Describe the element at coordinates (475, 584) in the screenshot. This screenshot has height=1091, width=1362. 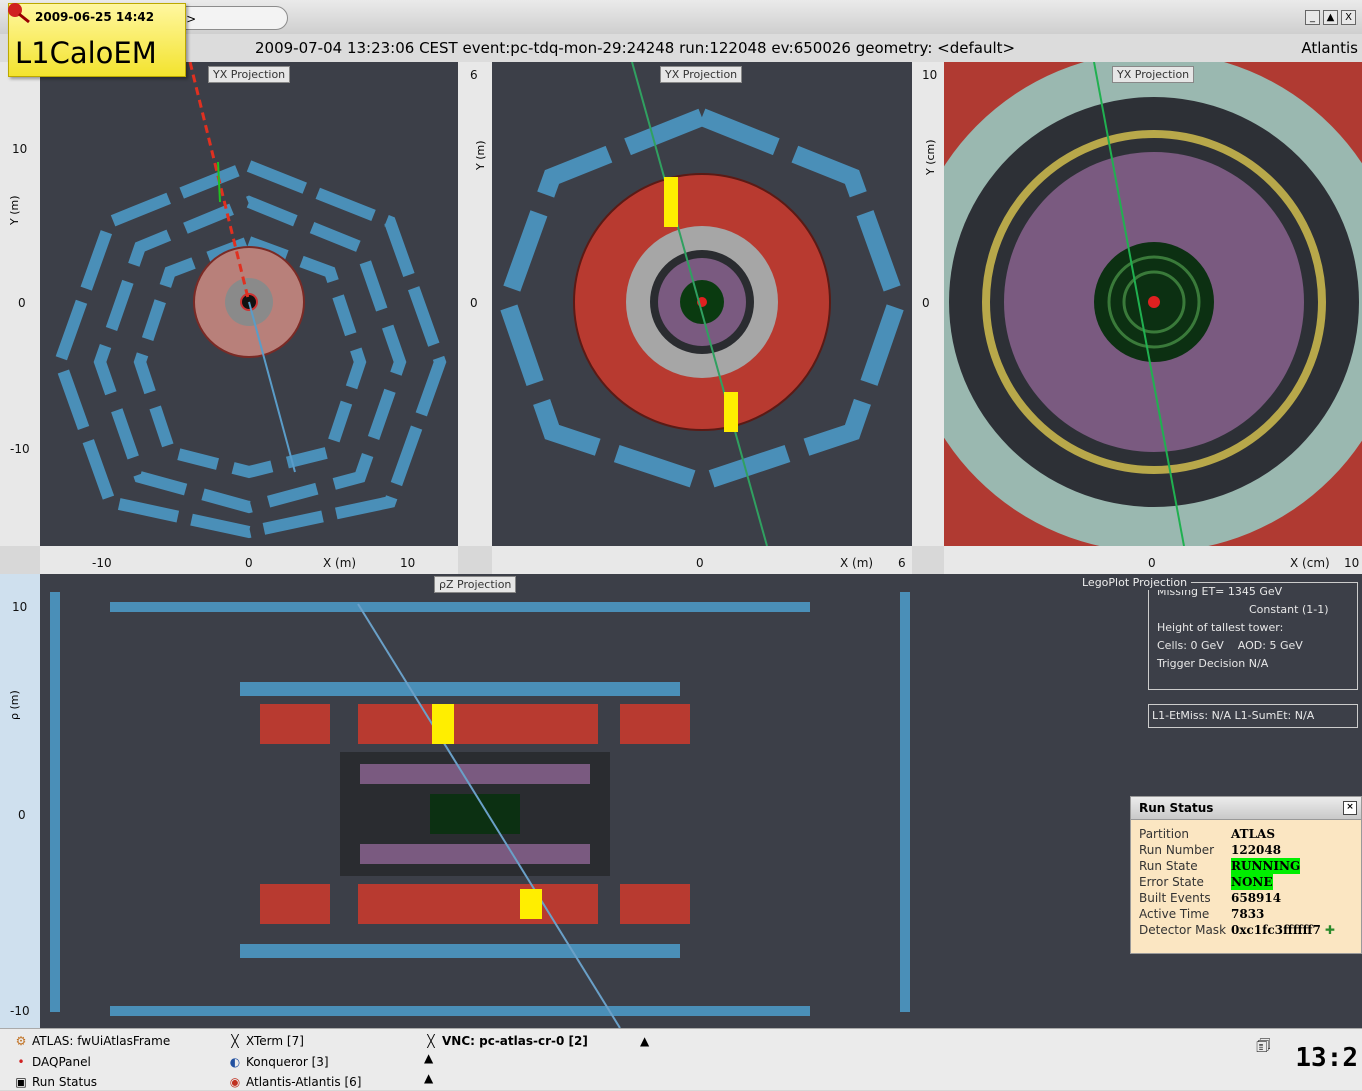
I see `rz-title: ρZ Projection` at that location.